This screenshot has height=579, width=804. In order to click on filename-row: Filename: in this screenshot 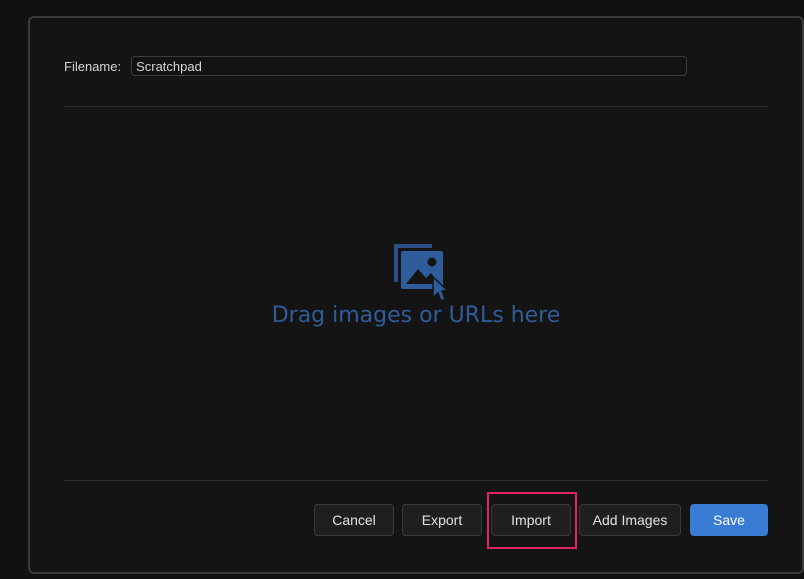, I will do `click(376, 66)`.